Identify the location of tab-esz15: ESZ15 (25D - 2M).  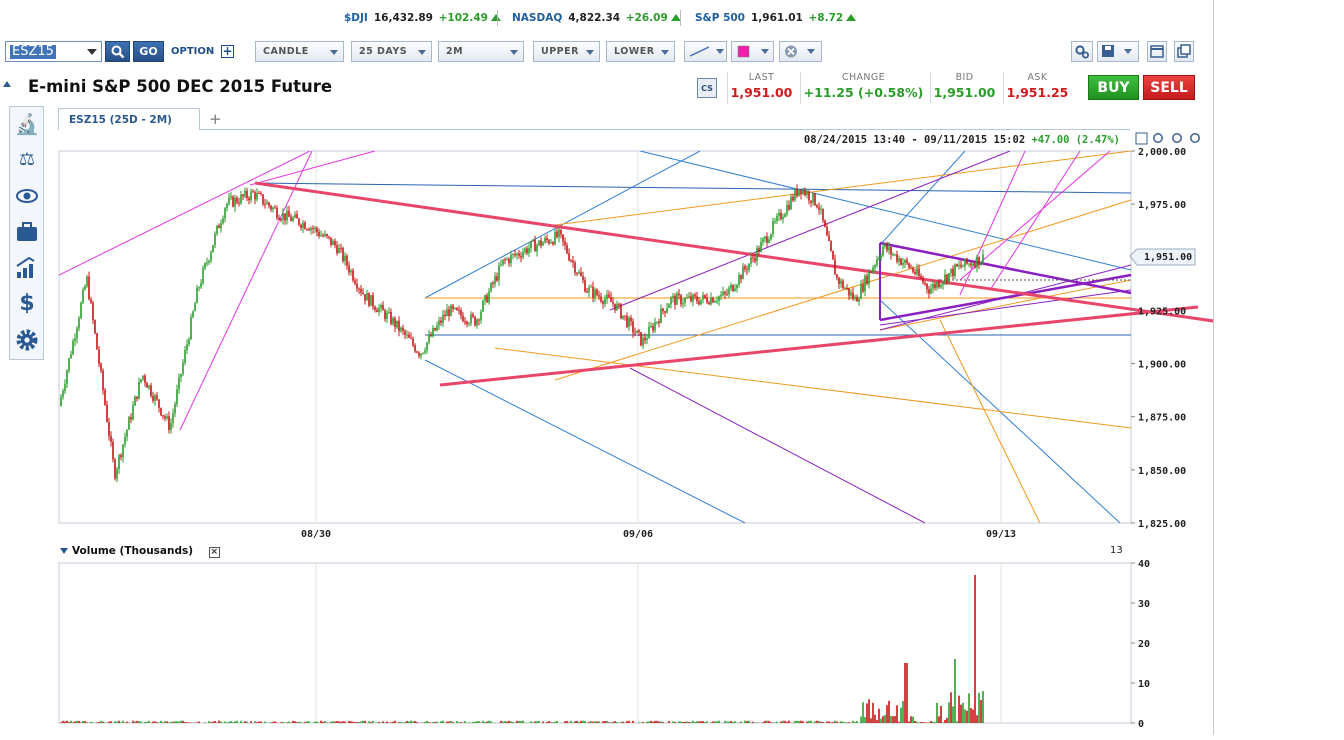
(129, 119).